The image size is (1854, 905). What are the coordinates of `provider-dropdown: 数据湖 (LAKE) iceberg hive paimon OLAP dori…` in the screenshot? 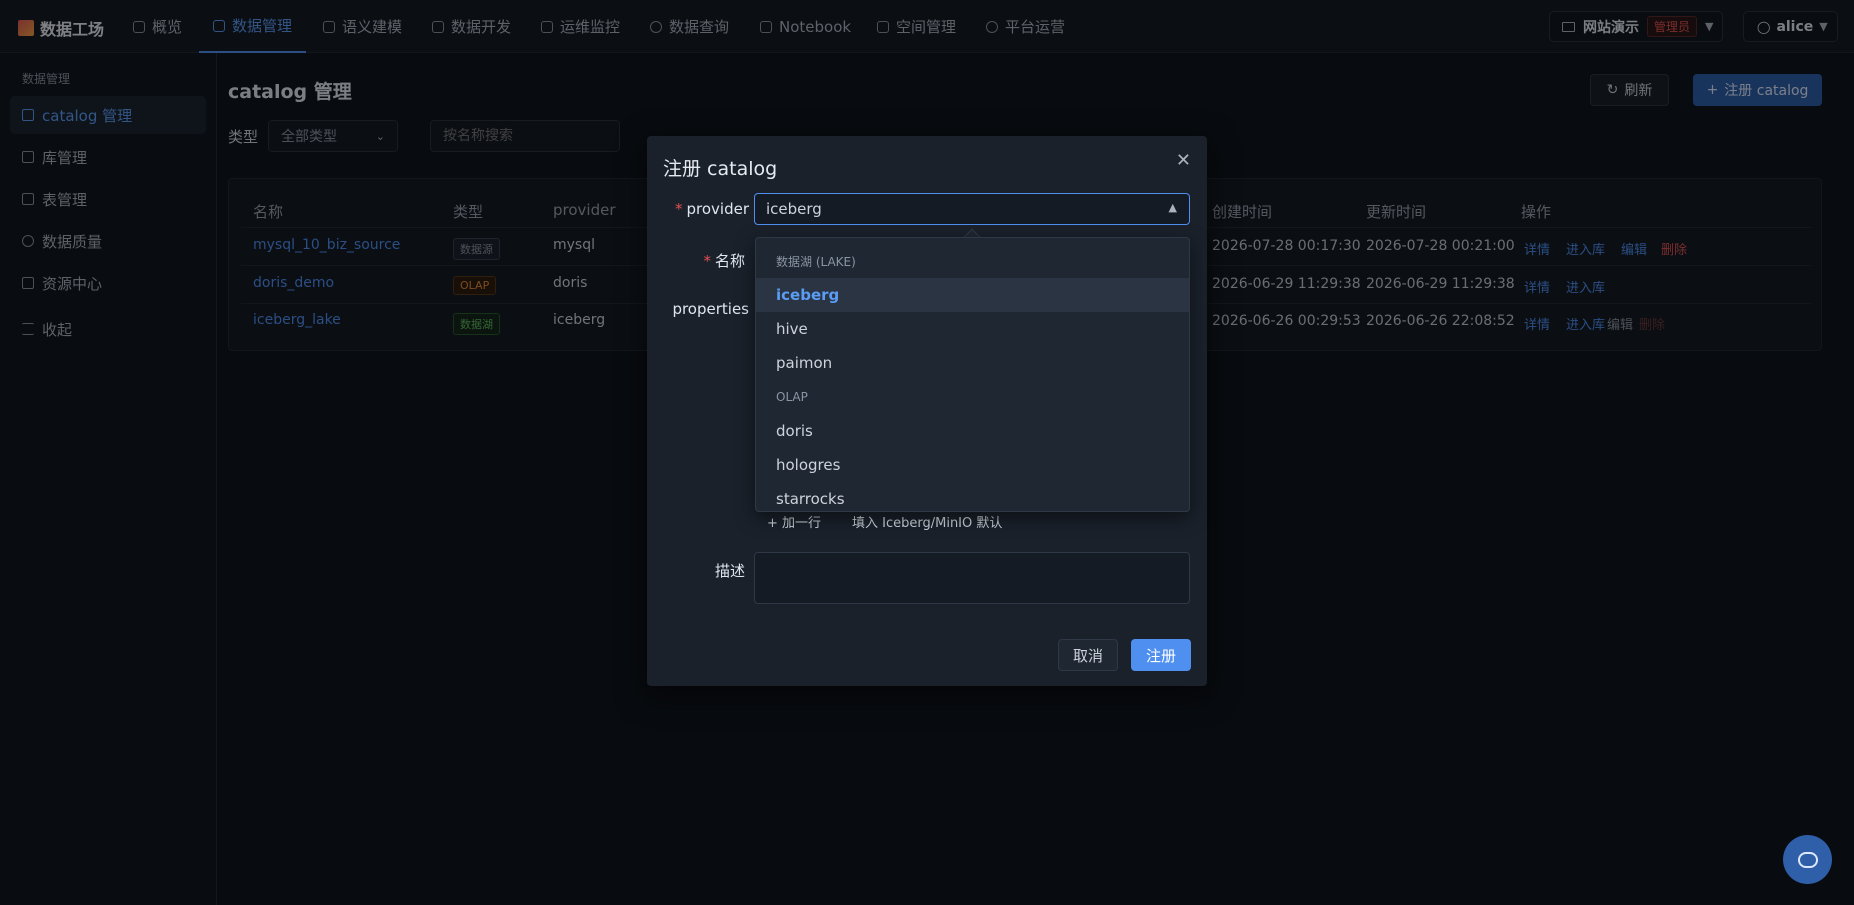 It's located at (972, 374).